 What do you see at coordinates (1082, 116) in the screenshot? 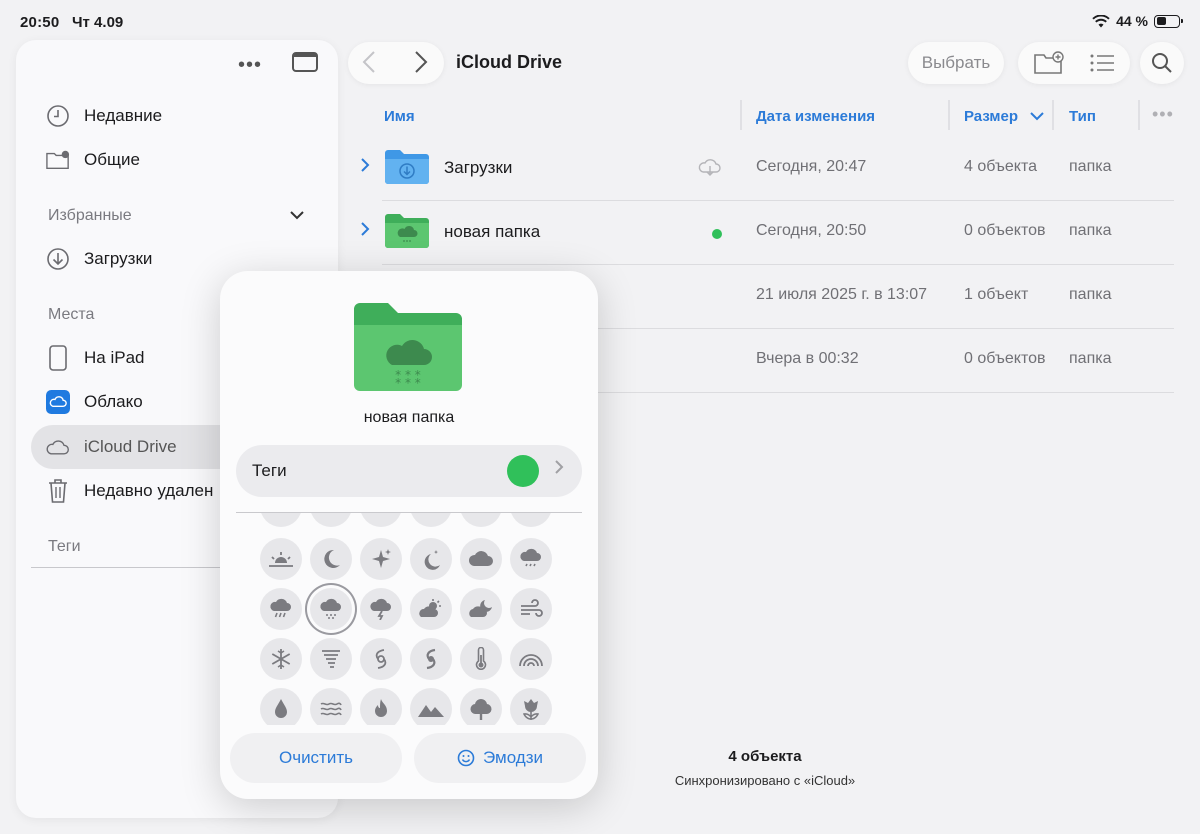
I see `column-header-kind: Тип` at bounding box center [1082, 116].